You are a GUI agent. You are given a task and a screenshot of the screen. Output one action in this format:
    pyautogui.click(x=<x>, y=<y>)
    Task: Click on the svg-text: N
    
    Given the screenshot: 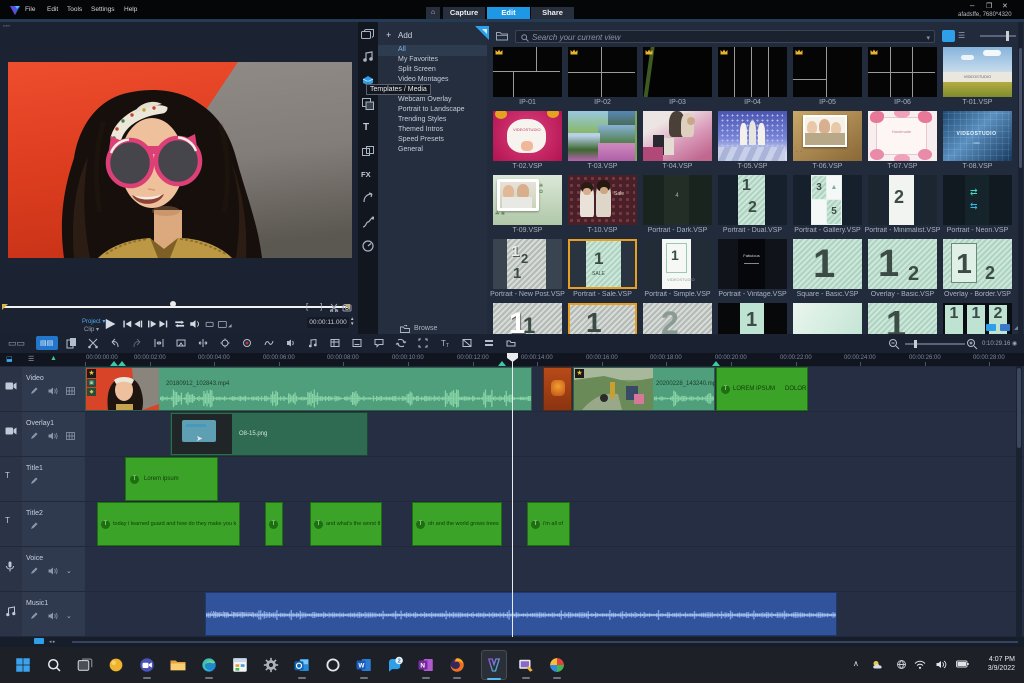 What is the action you would take?
    pyautogui.click(x=422, y=666)
    